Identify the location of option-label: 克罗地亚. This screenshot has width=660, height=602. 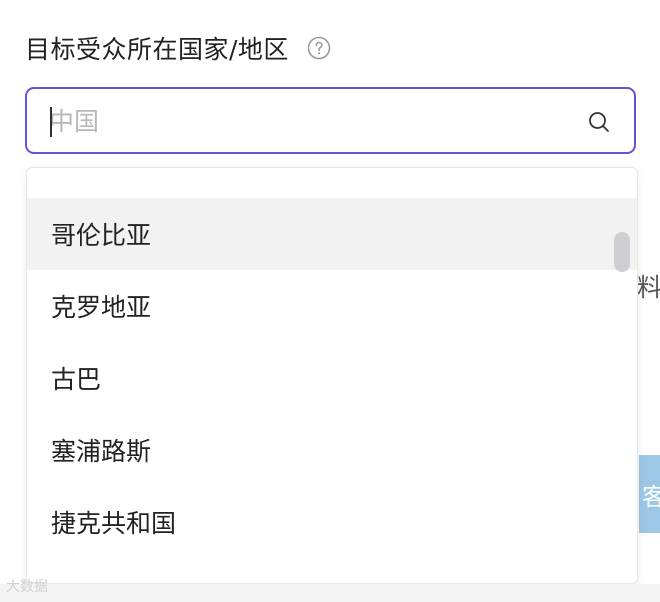
(101, 307).